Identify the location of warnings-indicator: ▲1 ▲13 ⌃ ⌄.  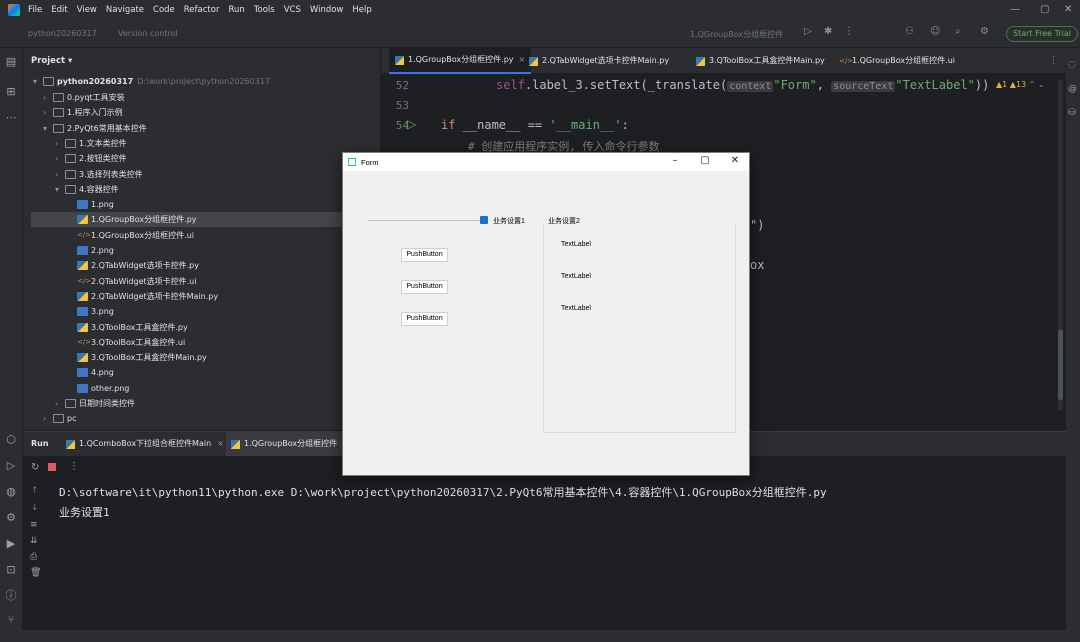
(1020, 84).